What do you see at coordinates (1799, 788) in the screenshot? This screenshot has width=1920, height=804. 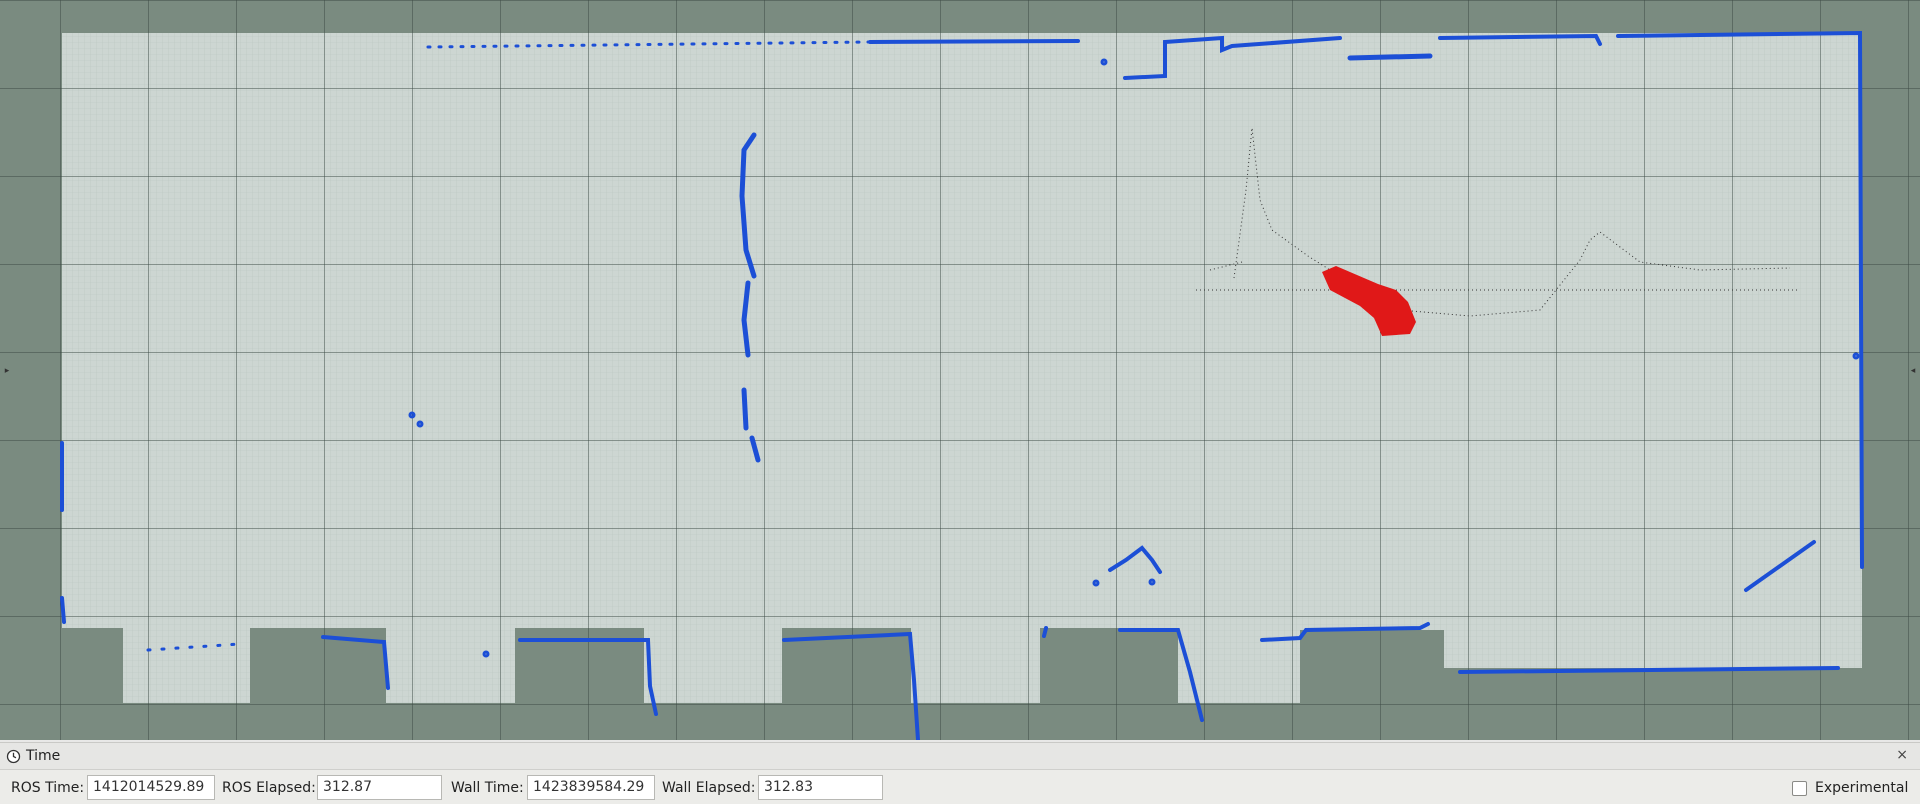 I see `experimental-checkbox` at bounding box center [1799, 788].